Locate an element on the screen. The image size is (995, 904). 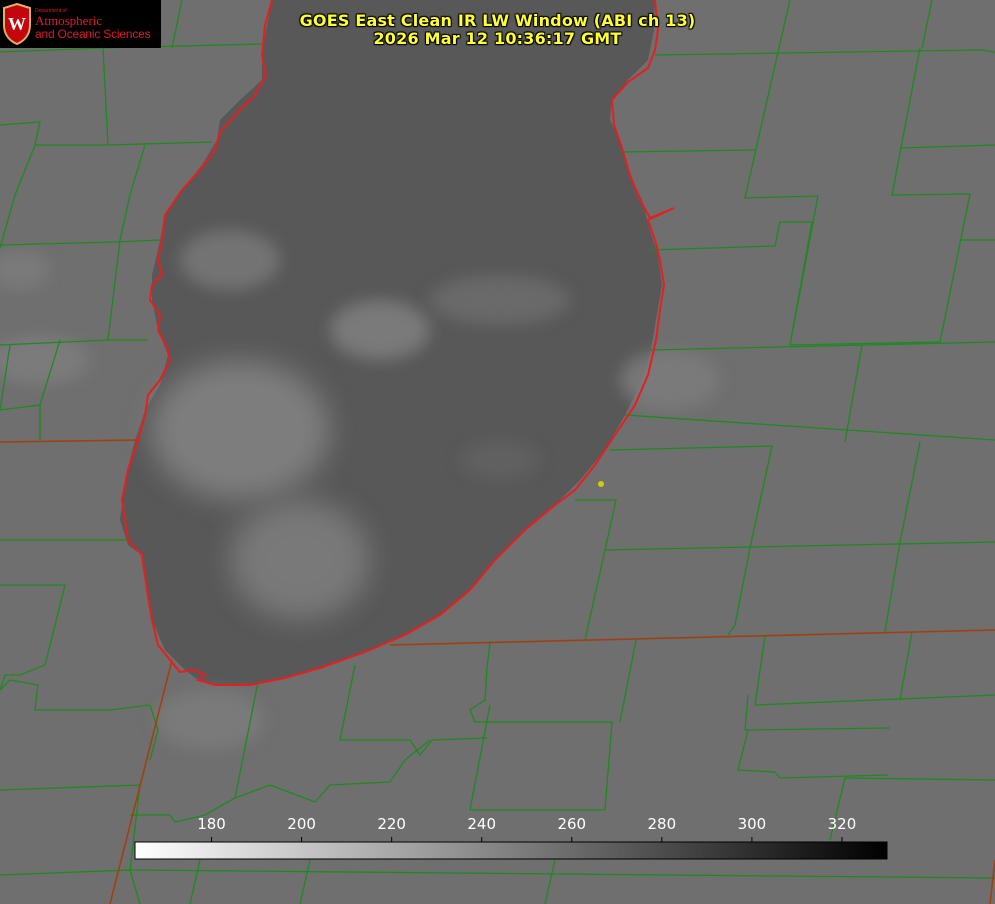
colorbar-tick-label-320: 320 is located at coordinates (842, 824).